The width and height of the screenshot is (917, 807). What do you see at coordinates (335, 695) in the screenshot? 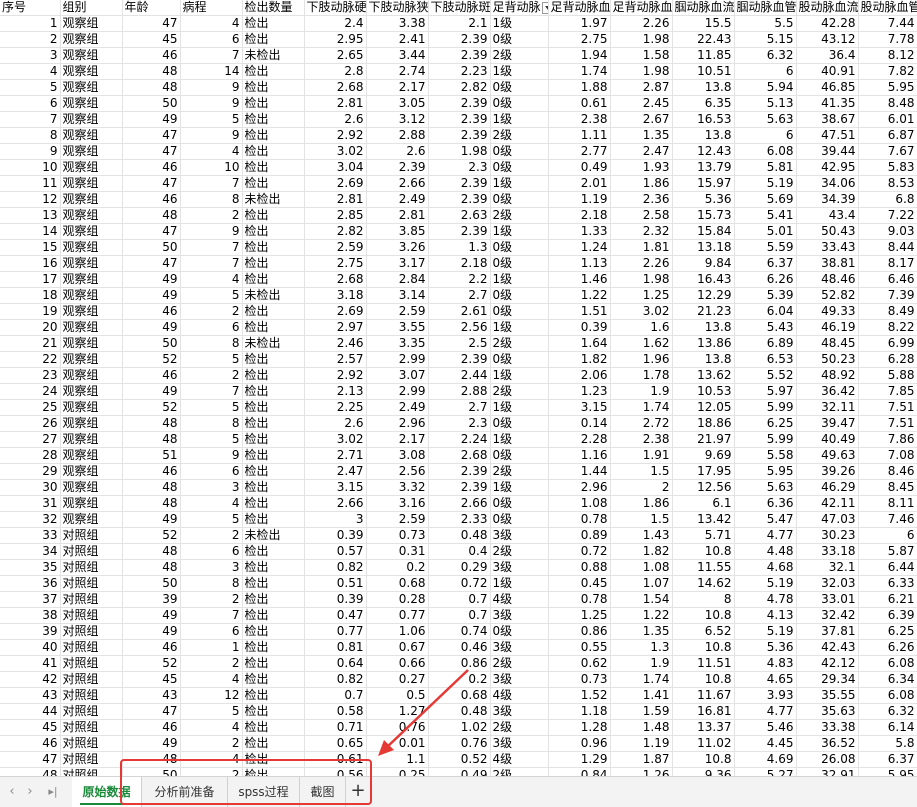
I see `table-cell: 0.7` at bounding box center [335, 695].